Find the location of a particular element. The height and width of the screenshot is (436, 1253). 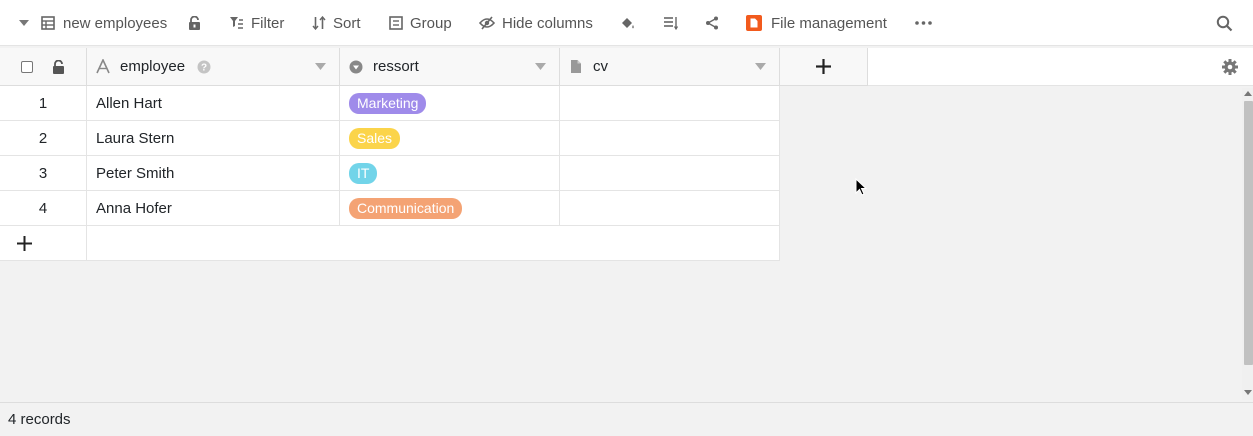

search-icon is located at coordinates (1224, 23).